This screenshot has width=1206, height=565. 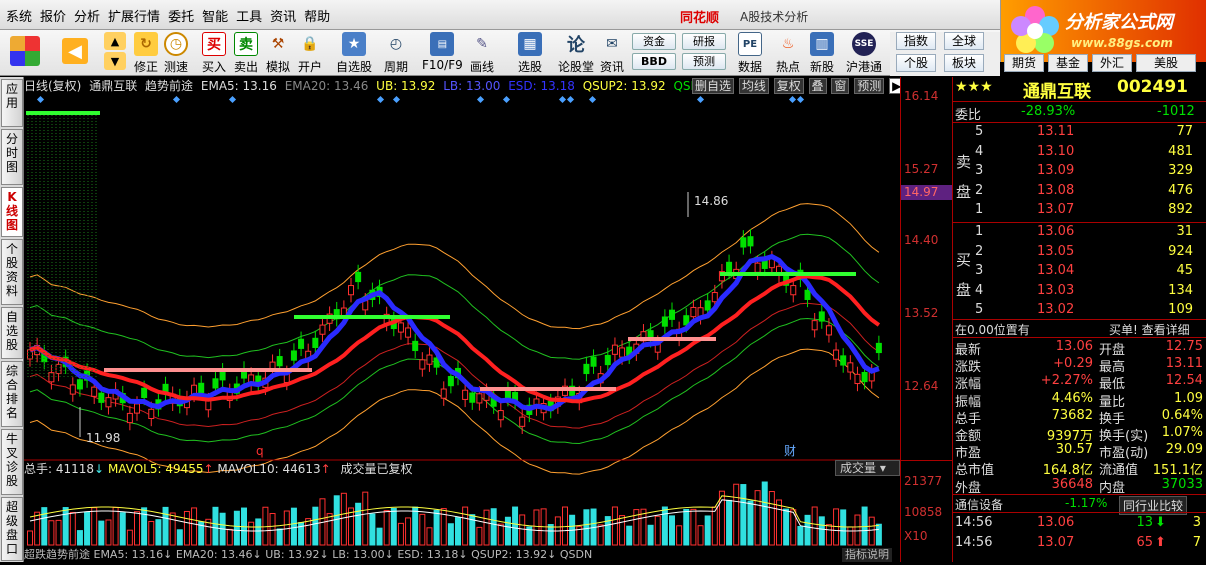 I want to click on volume-selector: 成交量 ▾, so click(x=867, y=468).